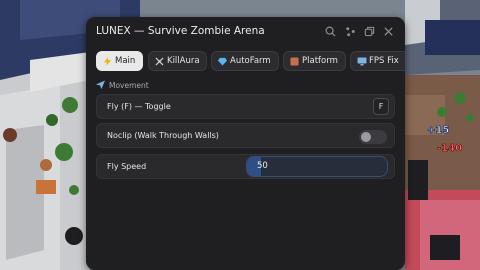 The width and height of the screenshot is (480, 270). I want to click on diamond-icon, so click(222, 61).